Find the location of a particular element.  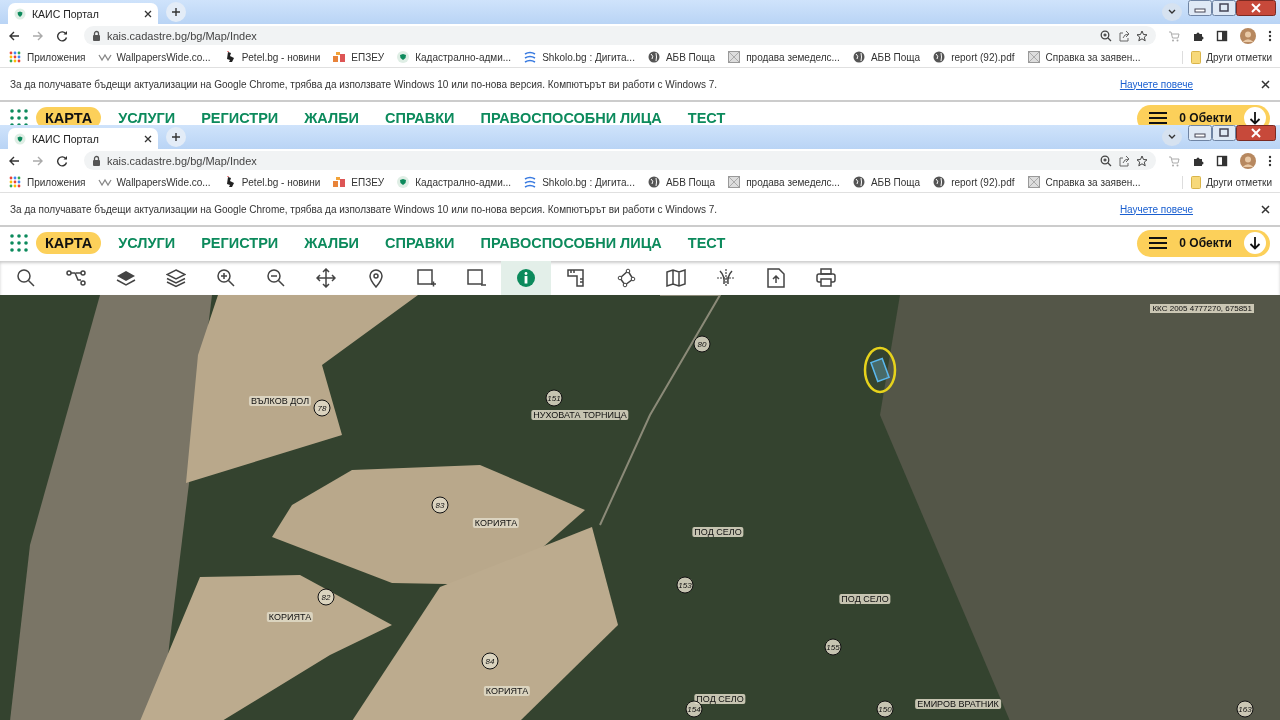

place-label: ВЪЛКОВ ДОЛ is located at coordinates (280, 401).